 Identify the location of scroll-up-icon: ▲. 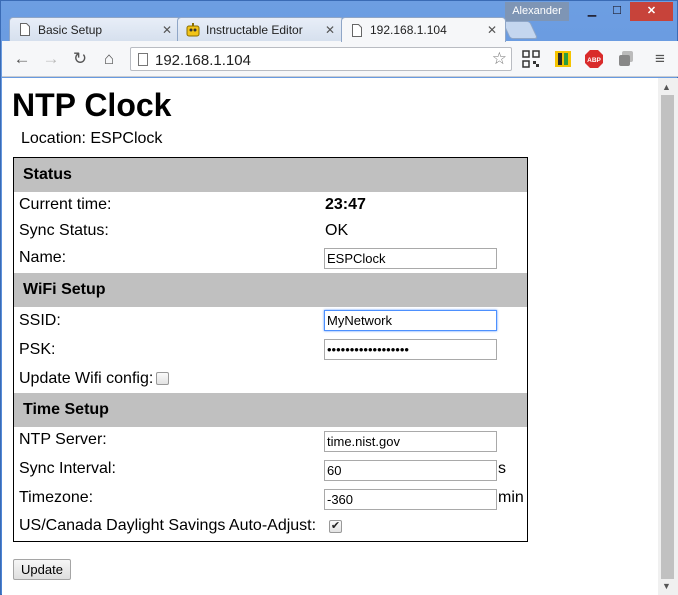
(666, 87).